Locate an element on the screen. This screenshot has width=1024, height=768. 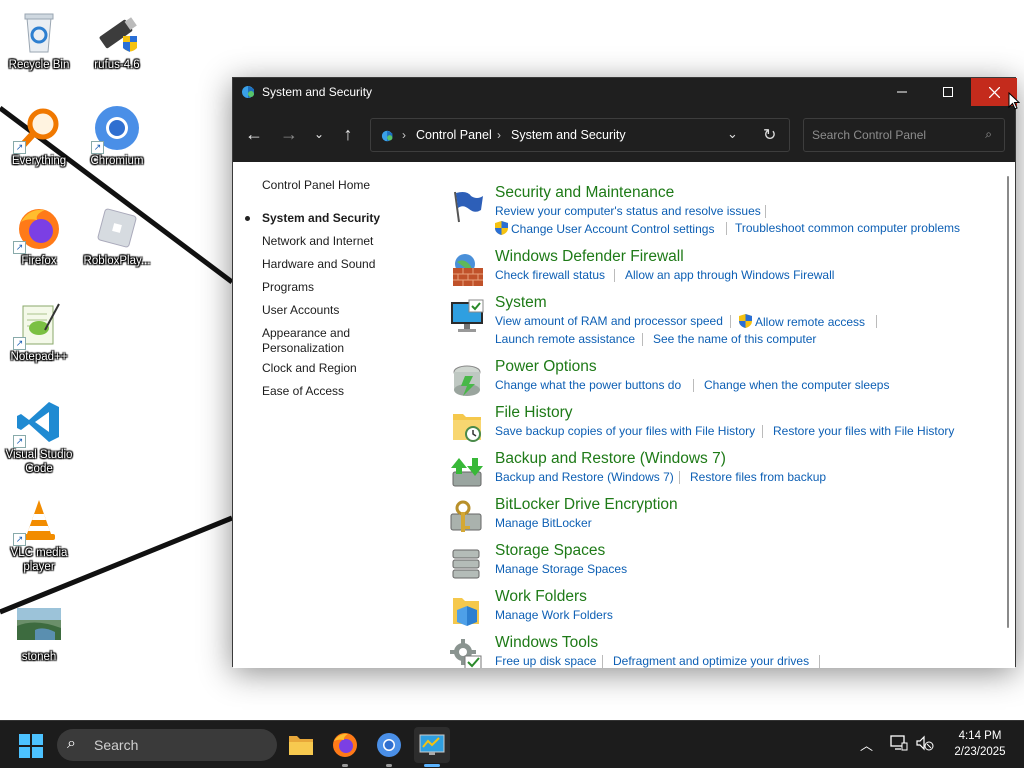
section-link: Launch remote assistance is located at coordinates (565, 339).